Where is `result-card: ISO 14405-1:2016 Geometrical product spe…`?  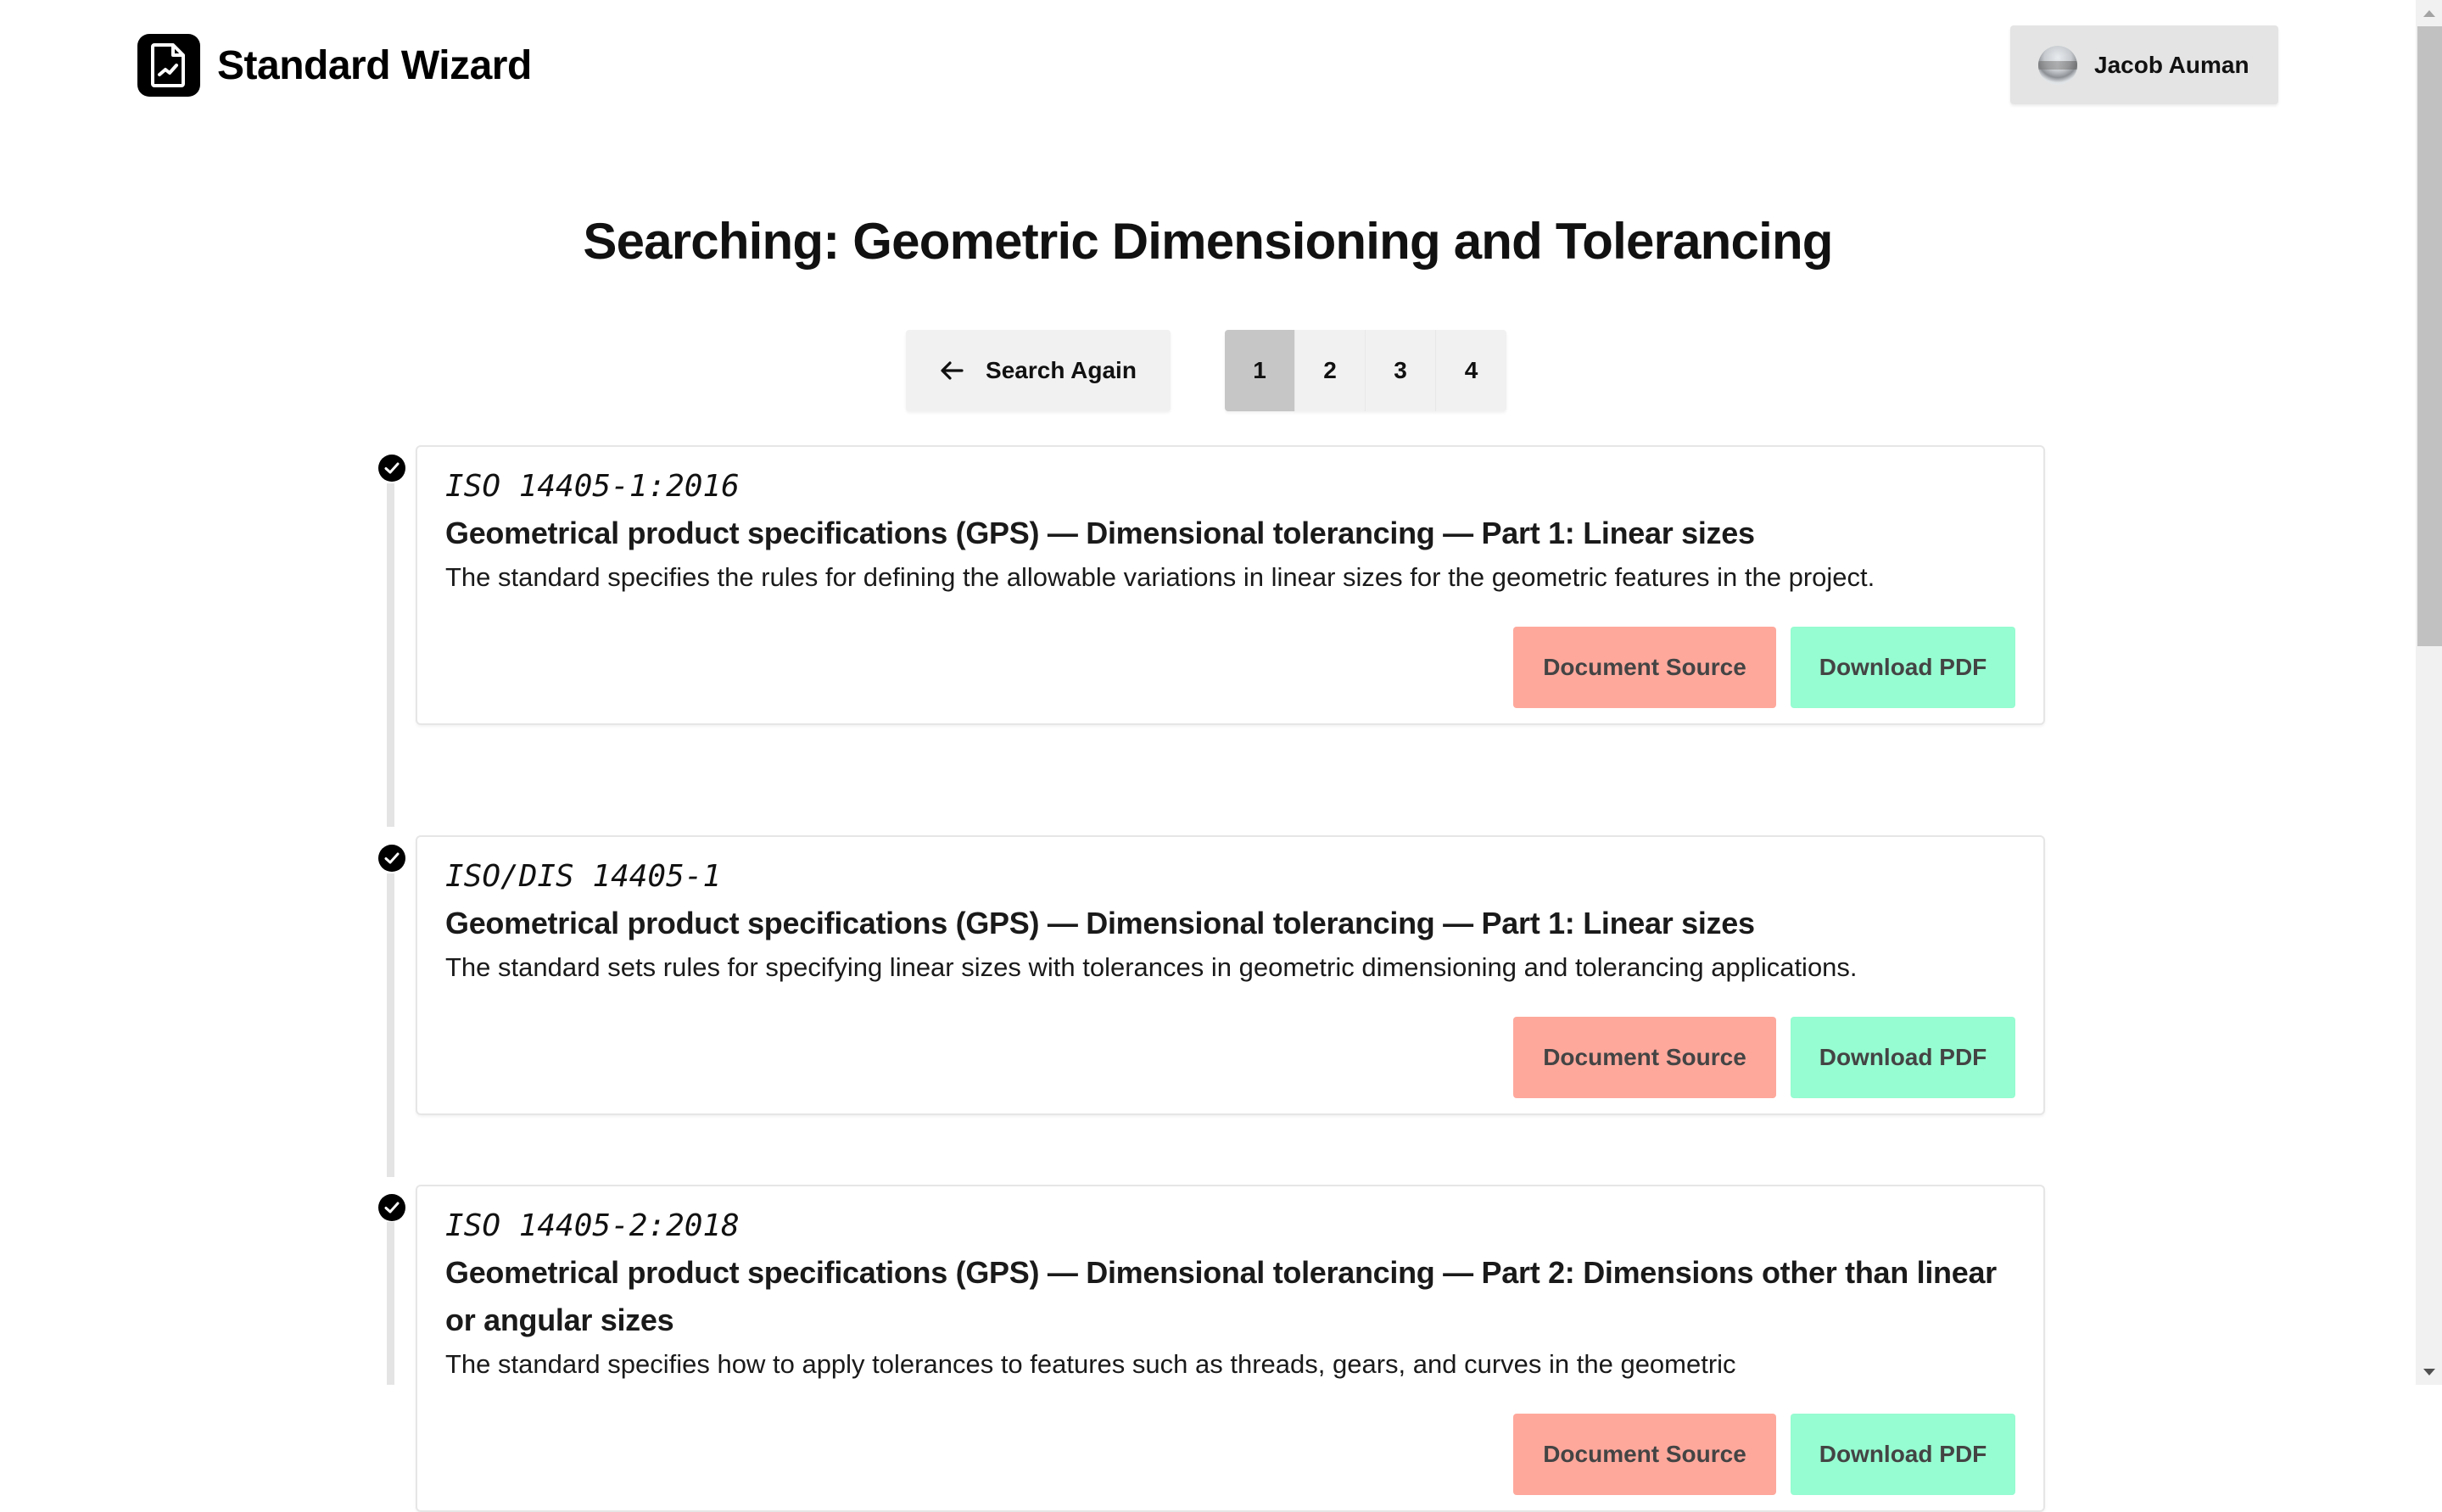 result-card: ISO 14405-1:2016 Geometrical product spe… is located at coordinates (1230, 585).